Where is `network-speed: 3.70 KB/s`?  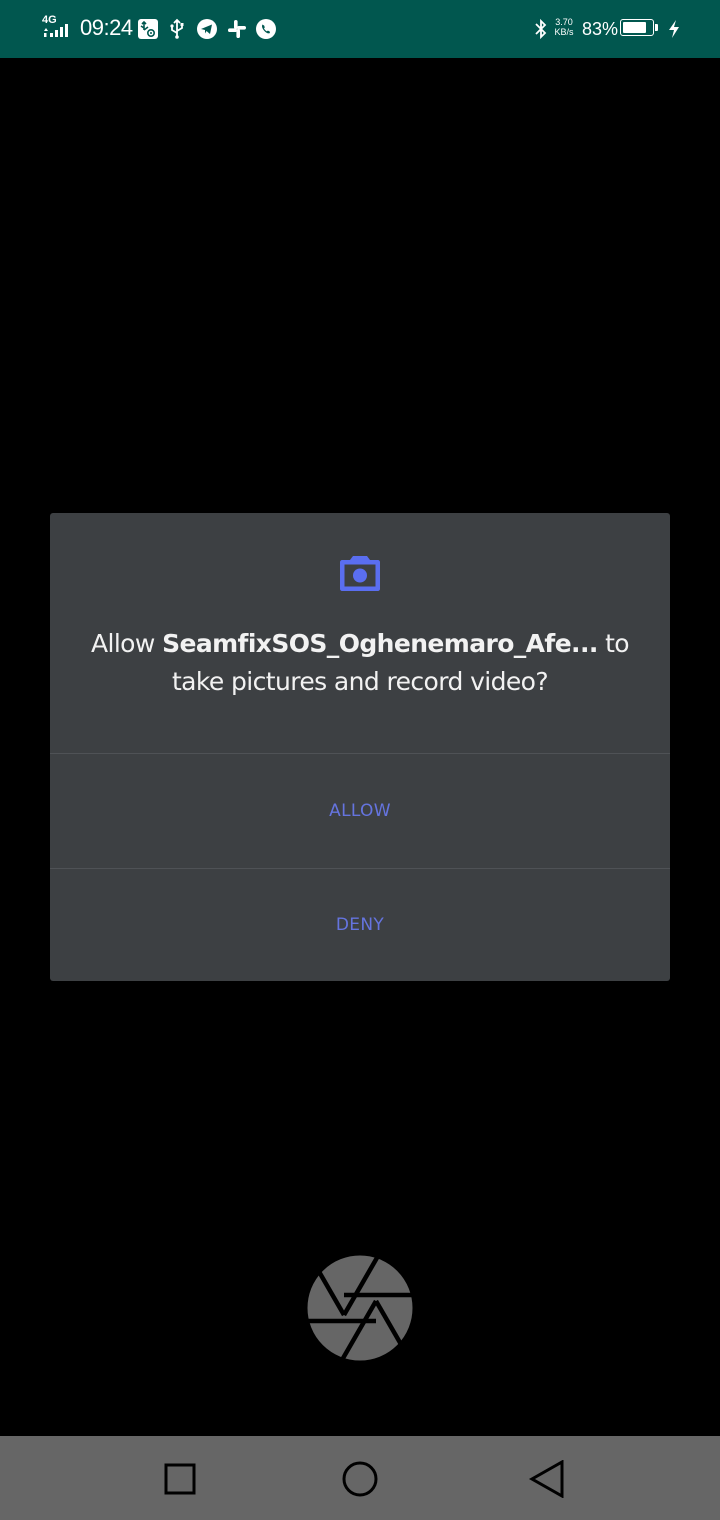
network-speed: 3.70 KB/s is located at coordinates (564, 27).